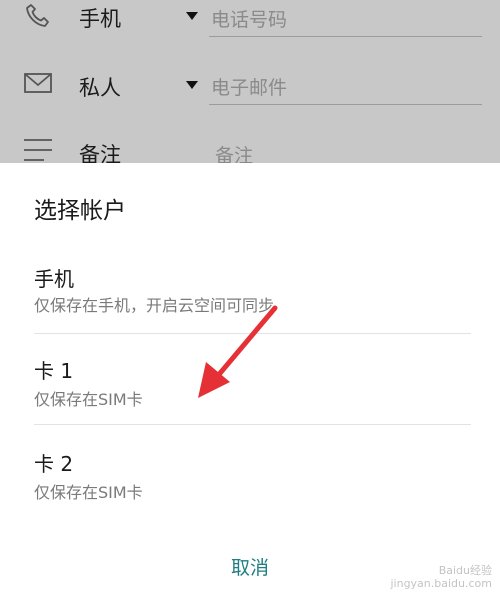 The height and width of the screenshot is (596, 500). What do you see at coordinates (441, 577) in the screenshot?
I see `watermark: Baidu经验 jingyan.baidu.com` at bounding box center [441, 577].